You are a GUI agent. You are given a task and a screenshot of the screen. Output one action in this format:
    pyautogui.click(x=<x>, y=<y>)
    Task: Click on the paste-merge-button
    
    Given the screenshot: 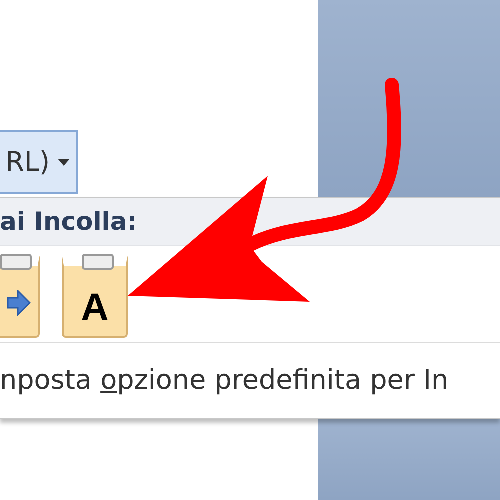 What is the action you would take?
    pyautogui.click(x=20, y=296)
    